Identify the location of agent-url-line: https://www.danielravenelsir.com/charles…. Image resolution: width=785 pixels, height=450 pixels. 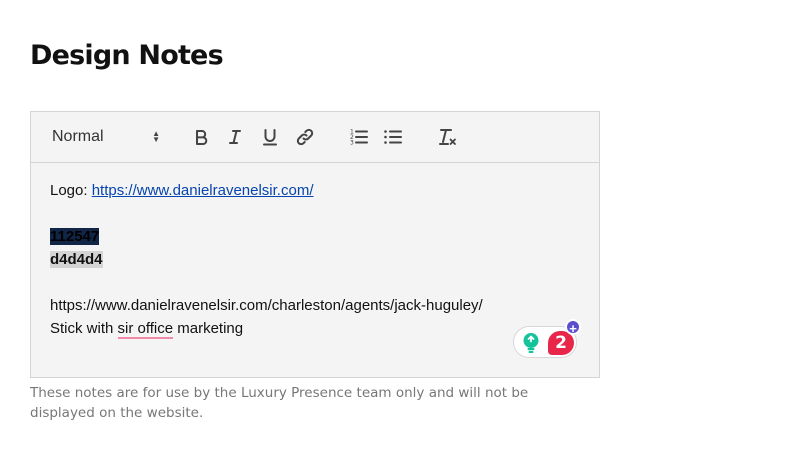
(266, 305).